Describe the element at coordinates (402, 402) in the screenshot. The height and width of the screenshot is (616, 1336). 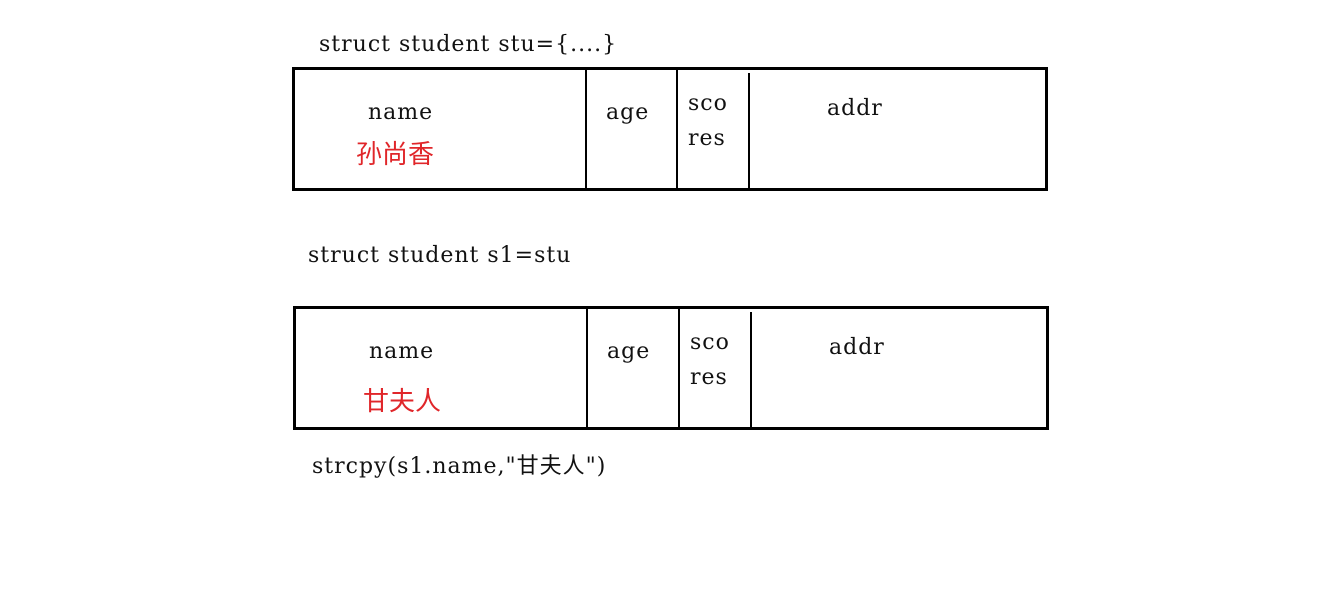
I see `field-name-value: 甘夫人` at that location.